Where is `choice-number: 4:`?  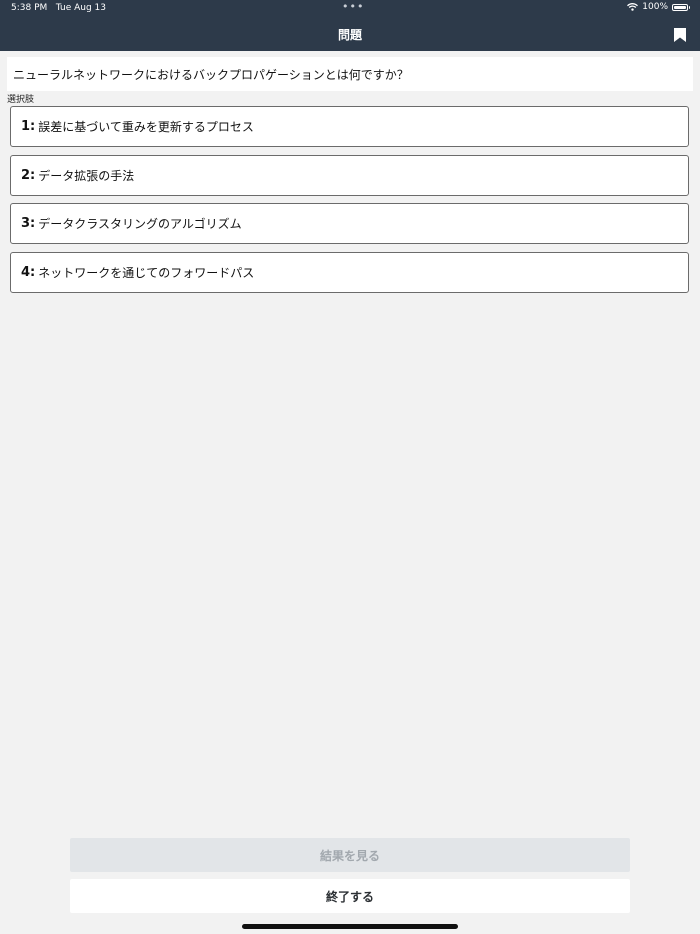
choice-number: 4: is located at coordinates (28, 272).